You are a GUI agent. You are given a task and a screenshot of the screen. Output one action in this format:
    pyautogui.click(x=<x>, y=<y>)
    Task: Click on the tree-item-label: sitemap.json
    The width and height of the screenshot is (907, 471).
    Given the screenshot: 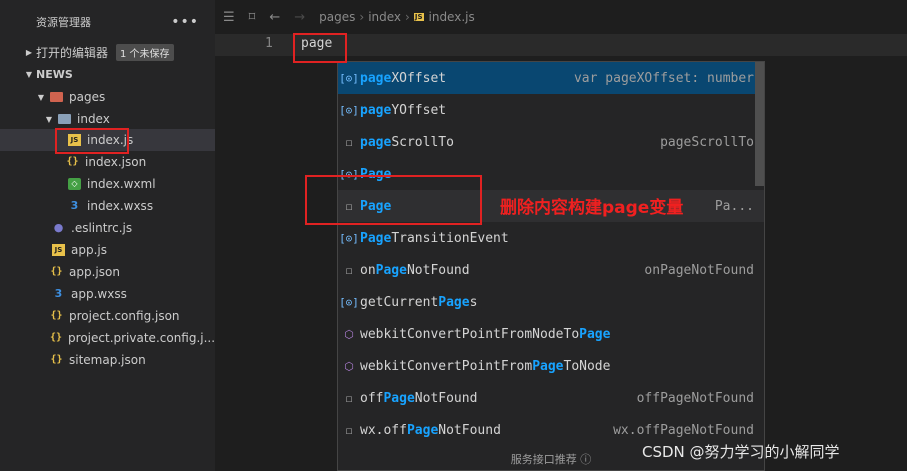 What is the action you would take?
    pyautogui.click(x=107, y=360)
    